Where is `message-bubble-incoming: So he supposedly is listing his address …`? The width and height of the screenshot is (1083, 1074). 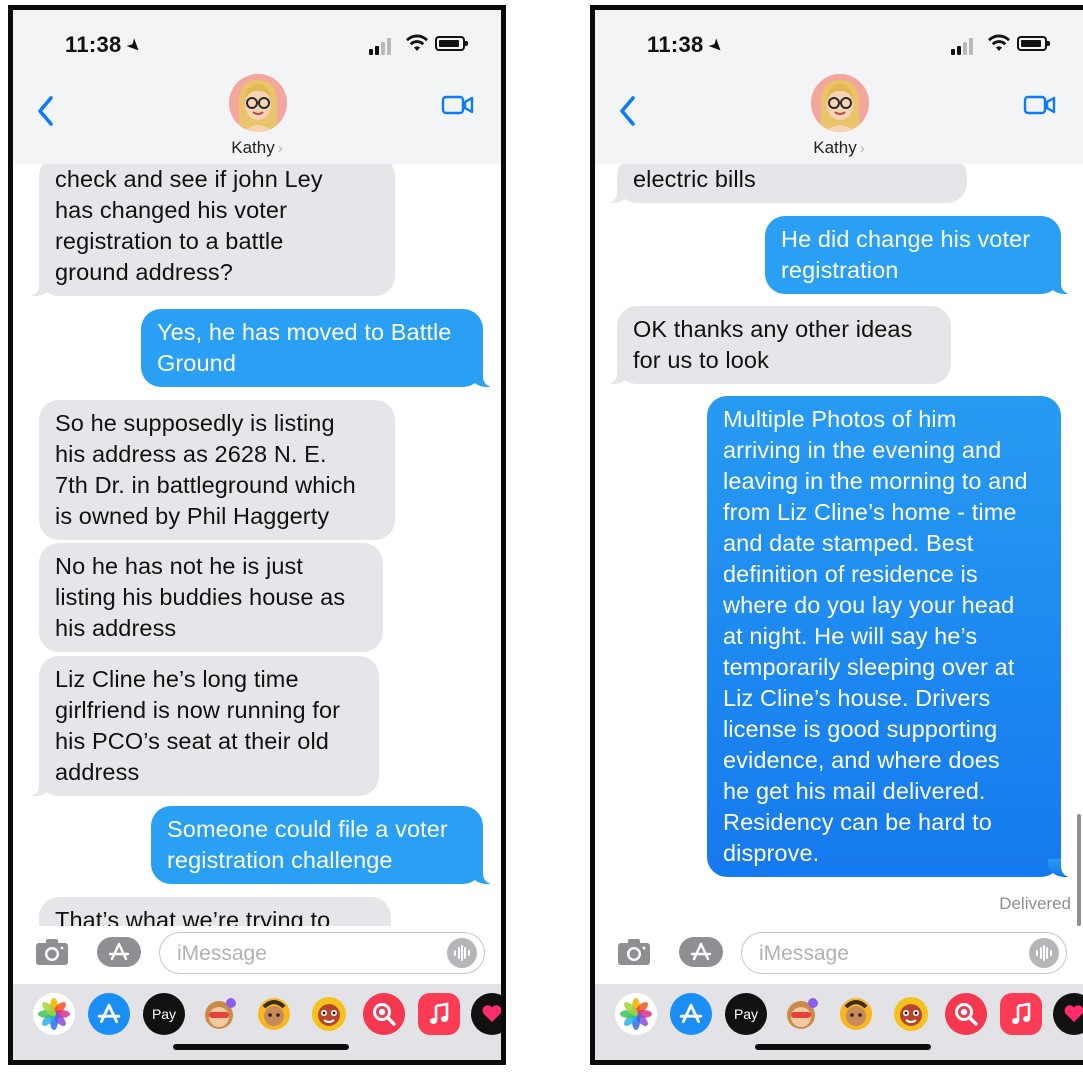
message-bubble-incoming: So he supposedly is listing his address … is located at coordinates (217, 470).